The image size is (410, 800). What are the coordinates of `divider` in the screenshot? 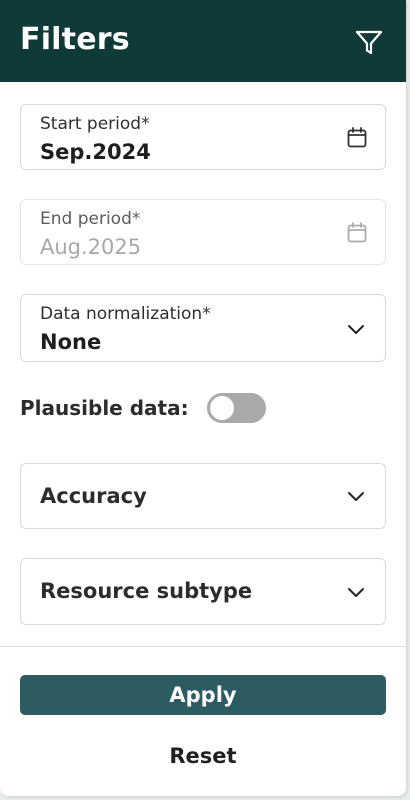 It's located at (203, 646).